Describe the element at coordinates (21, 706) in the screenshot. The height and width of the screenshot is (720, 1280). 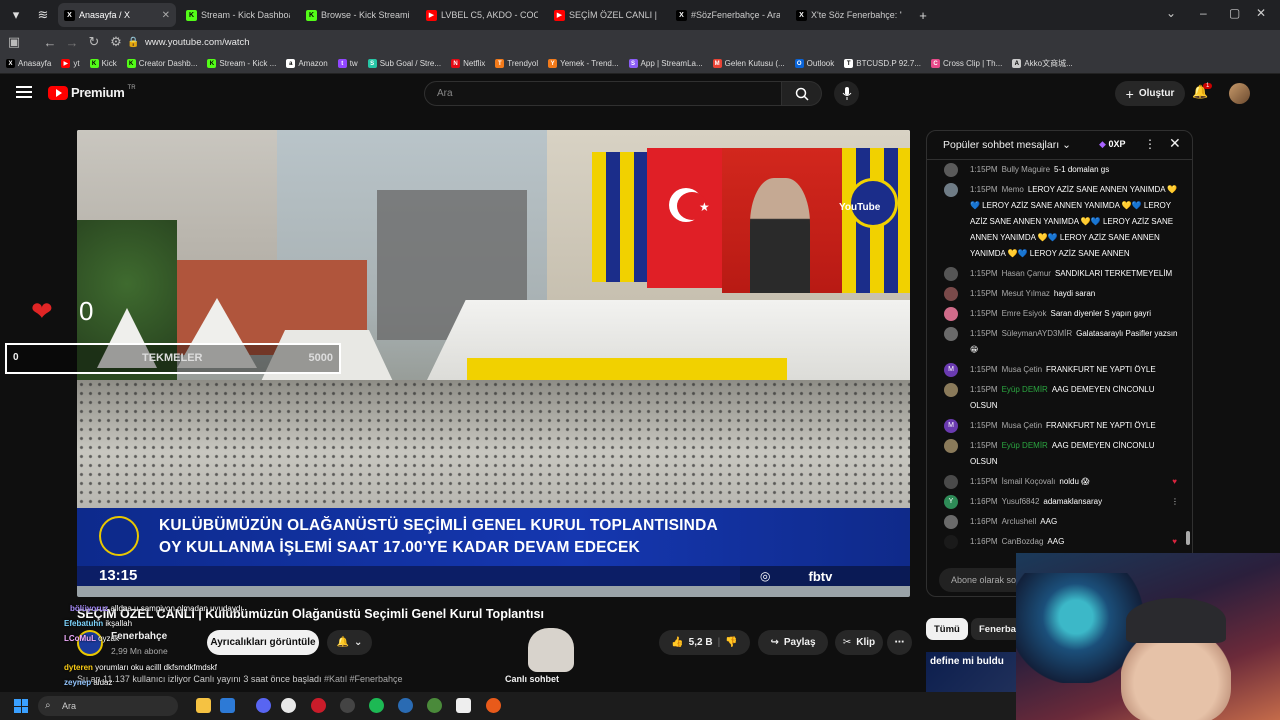
I see `windows-start-icon` at that location.